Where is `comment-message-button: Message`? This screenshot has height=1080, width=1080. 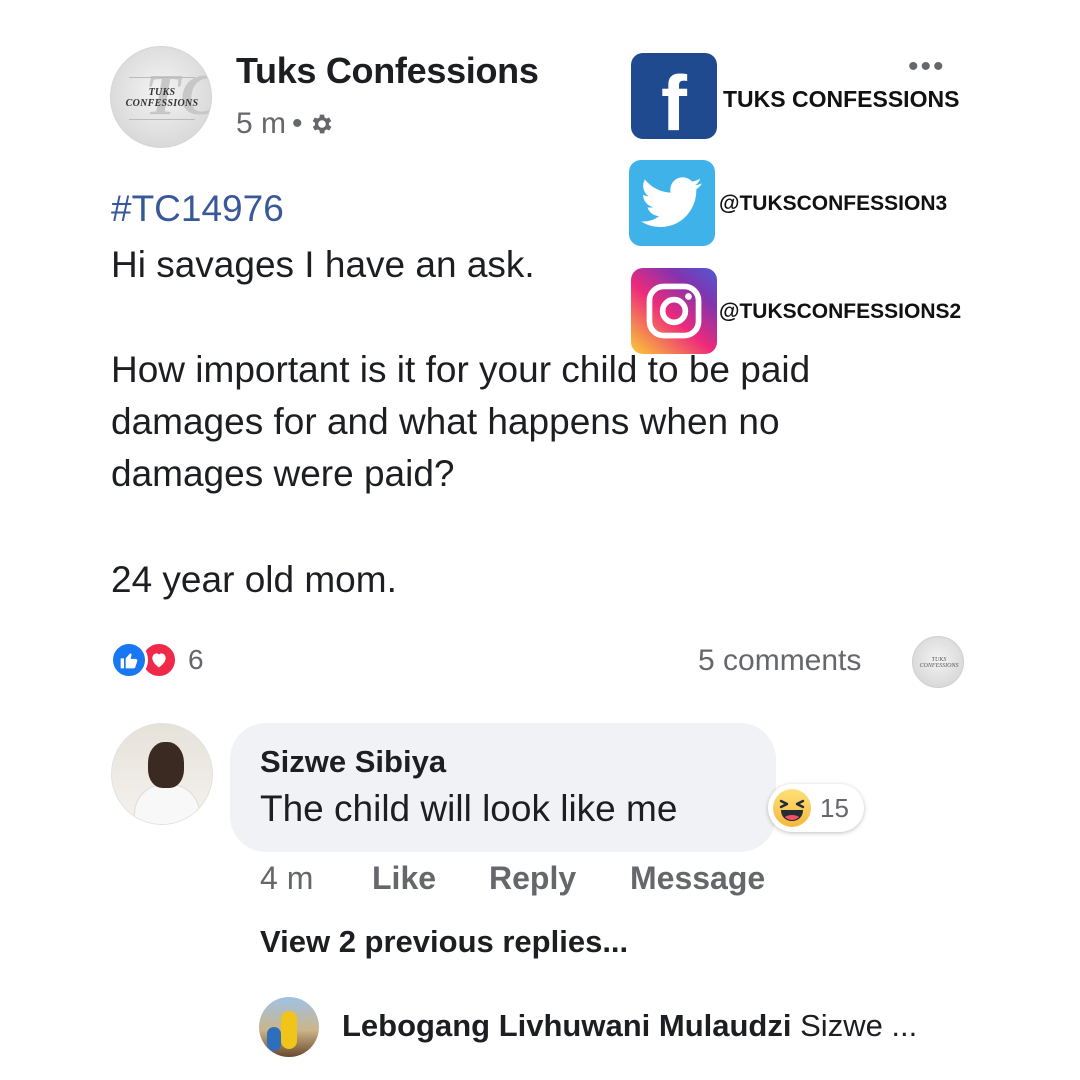 comment-message-button: Message is located at coordinates (697, 878).